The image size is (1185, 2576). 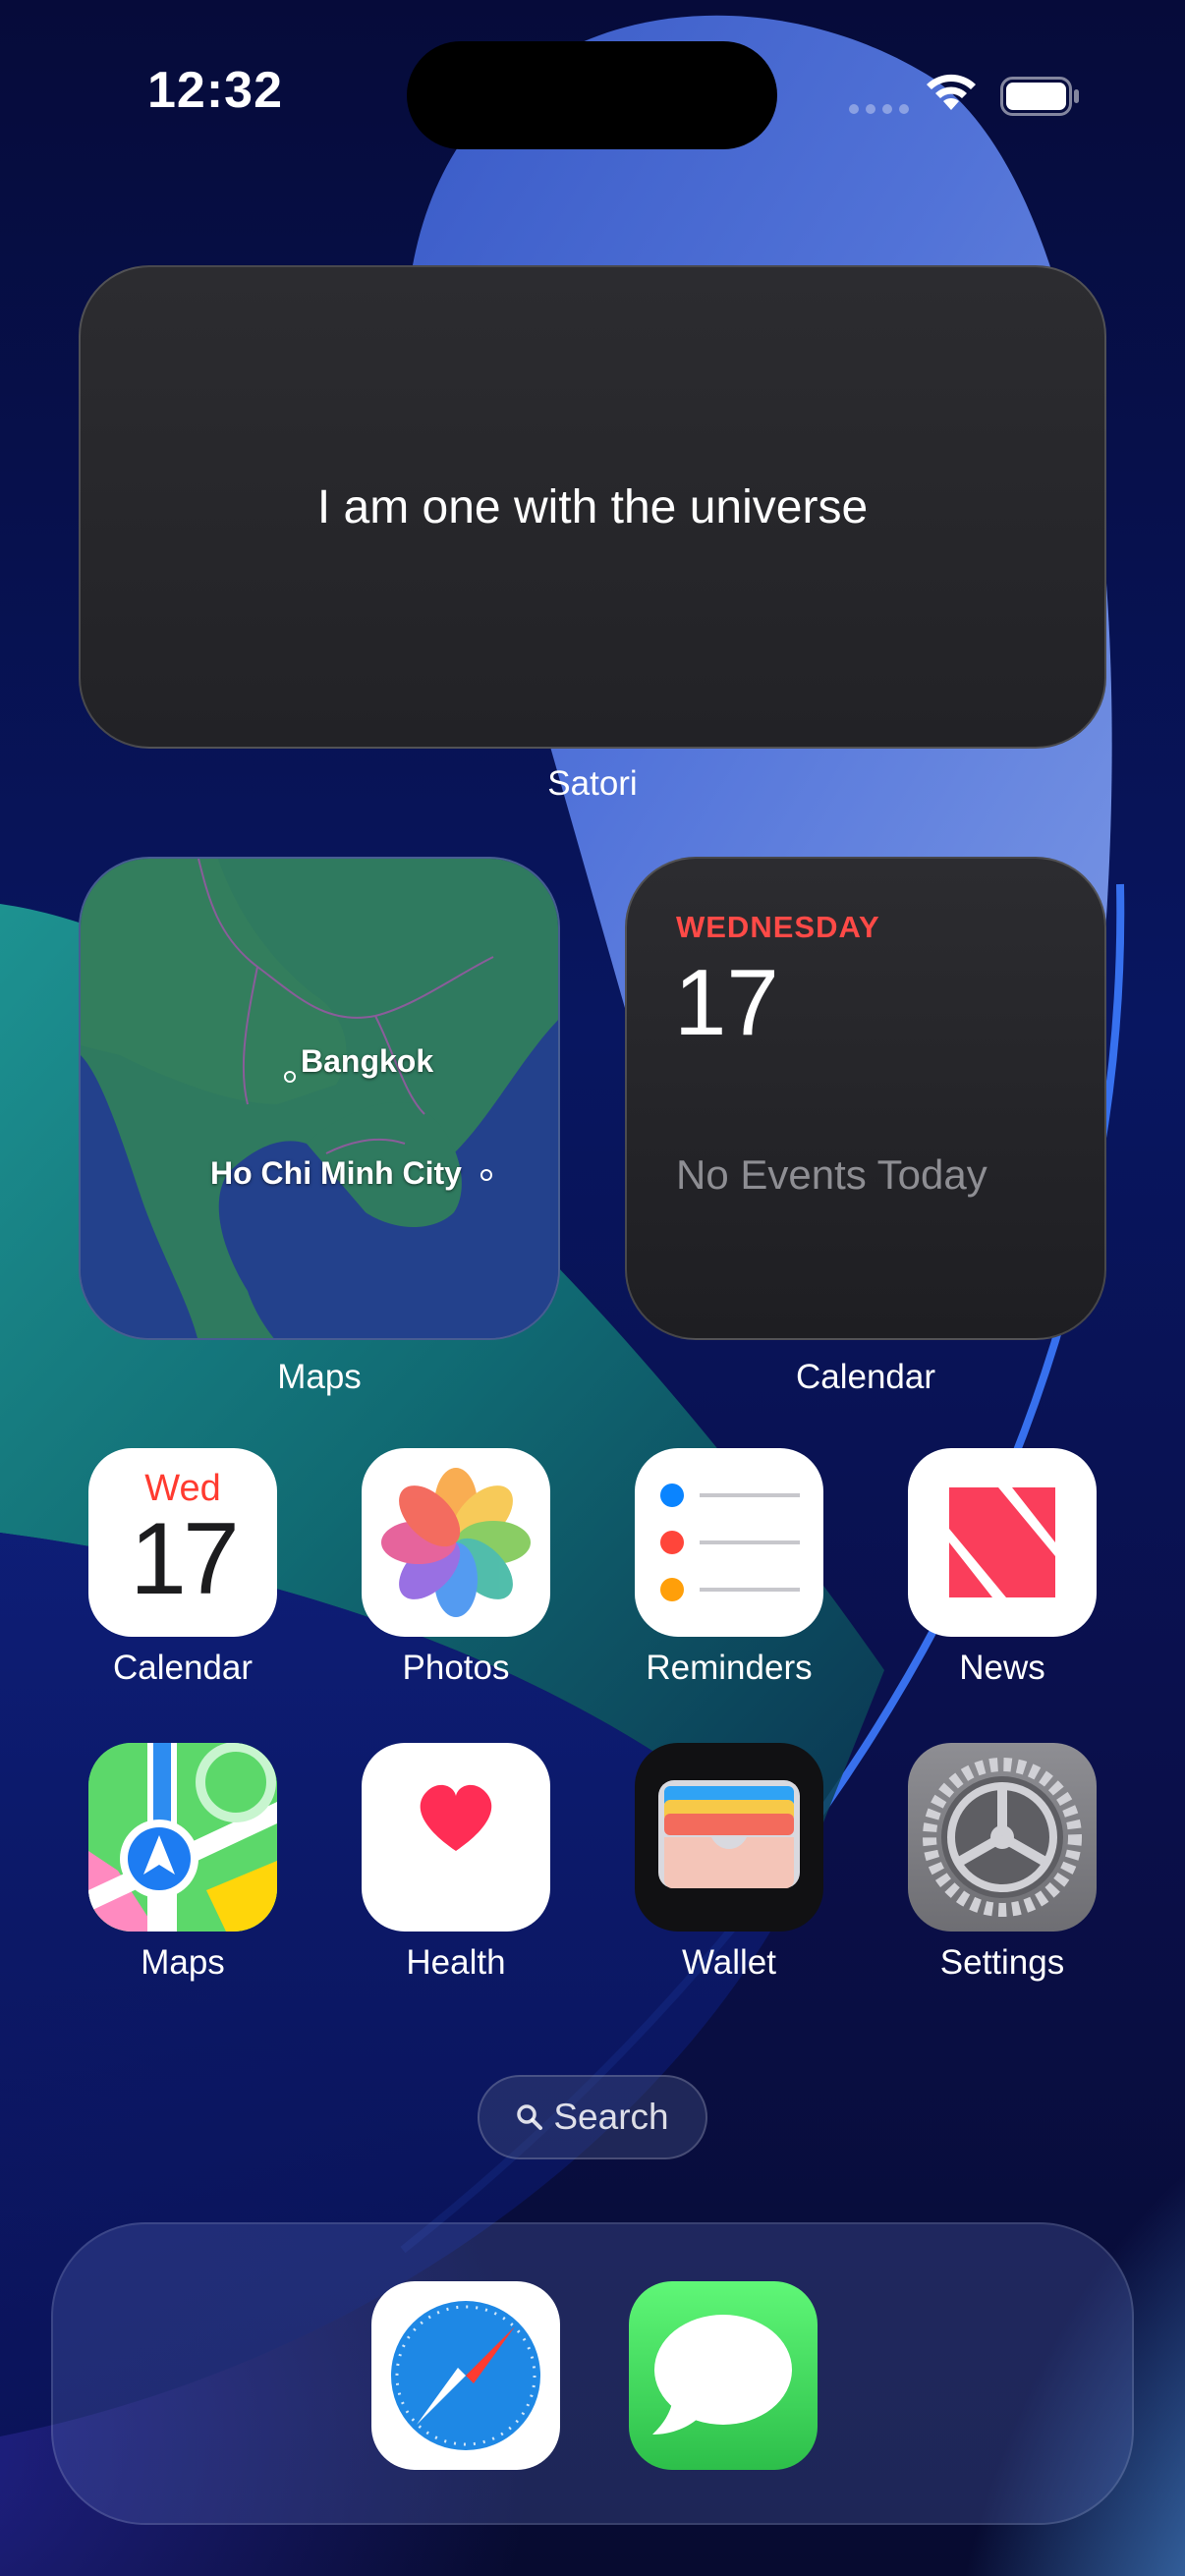 I want to click on search-icon, so click(x=530, y=2117).